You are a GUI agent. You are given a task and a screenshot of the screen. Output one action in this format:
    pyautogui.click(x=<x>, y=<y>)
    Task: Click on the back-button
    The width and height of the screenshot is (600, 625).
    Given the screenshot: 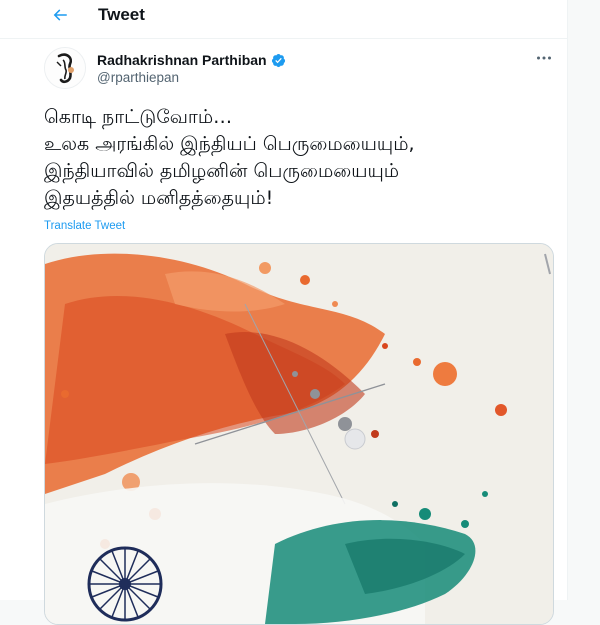 What is the action you would take?
    pyautogui.click(x=60, y=15)
    